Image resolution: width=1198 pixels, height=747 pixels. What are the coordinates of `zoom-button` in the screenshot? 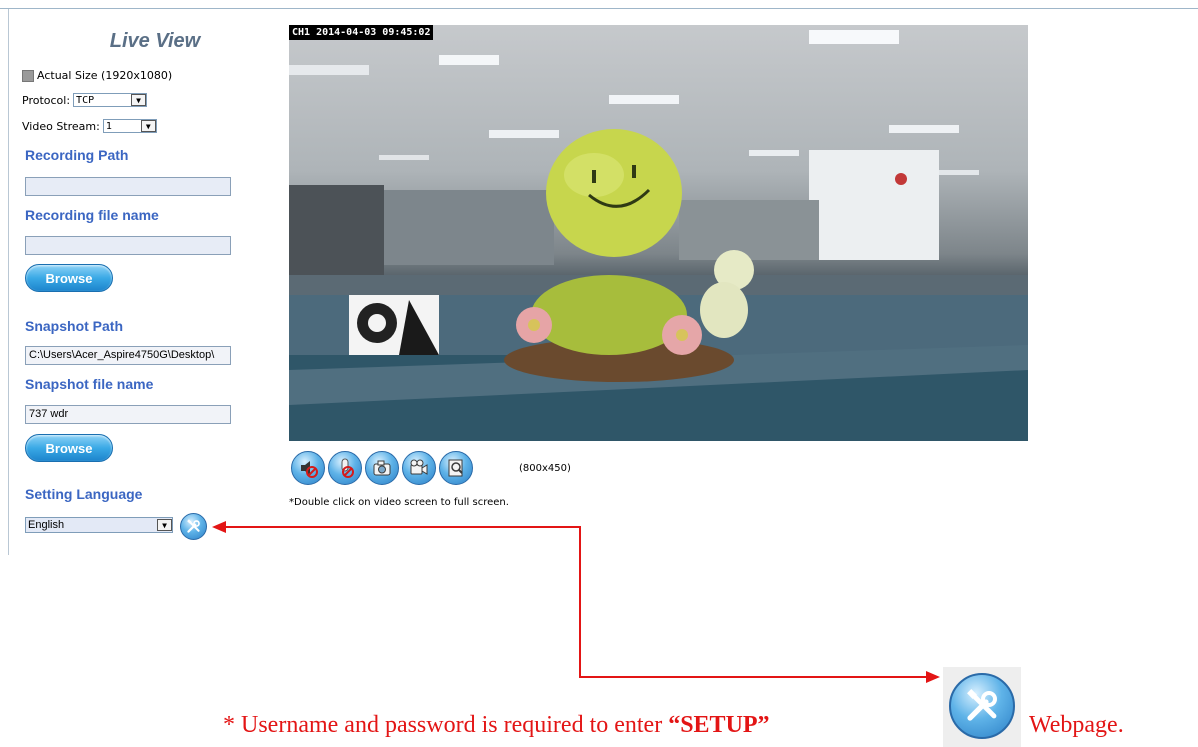 It's located at (456, 468).